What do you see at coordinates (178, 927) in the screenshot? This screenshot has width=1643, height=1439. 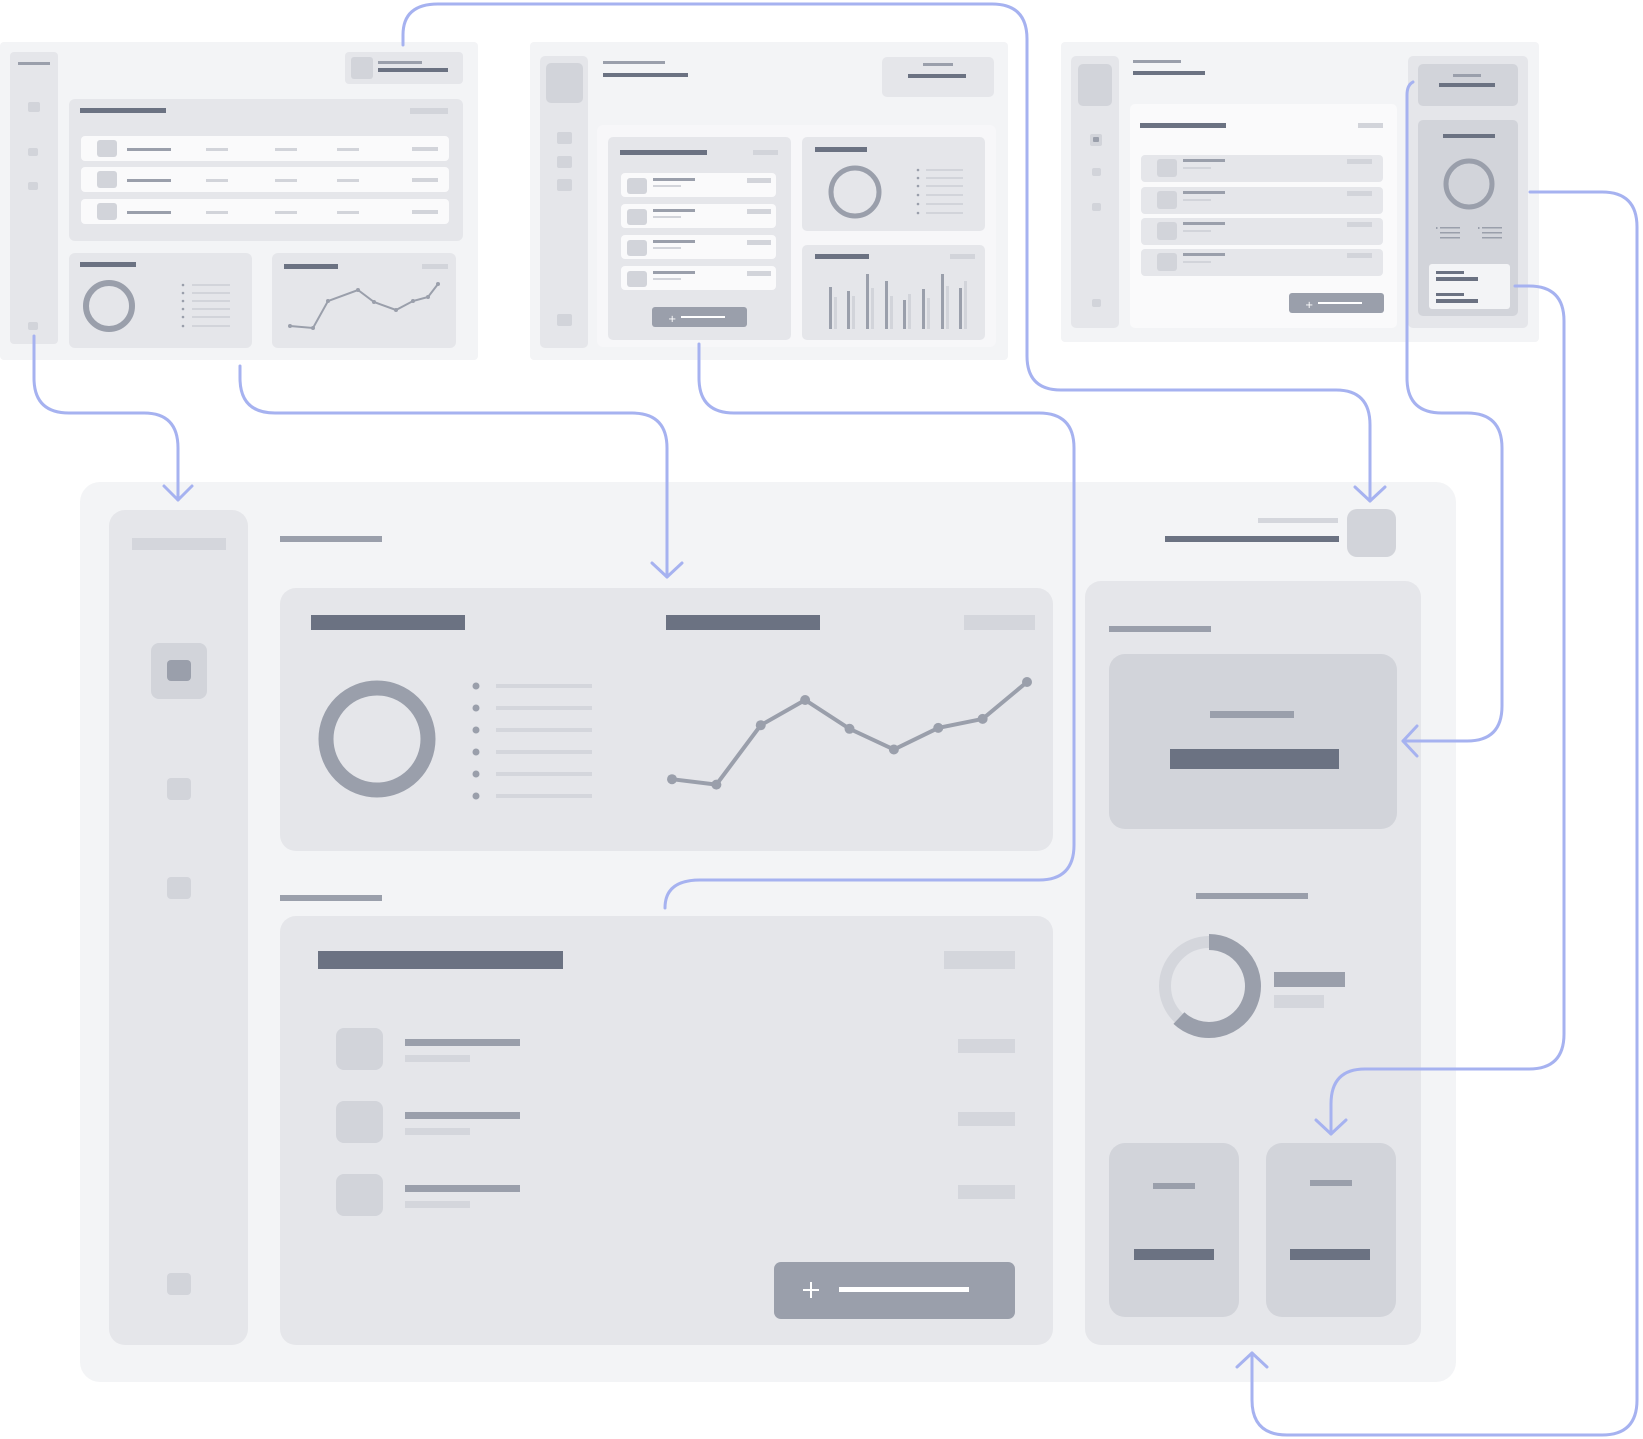 I see `main-sidebar` at bounding box center [178, 927].